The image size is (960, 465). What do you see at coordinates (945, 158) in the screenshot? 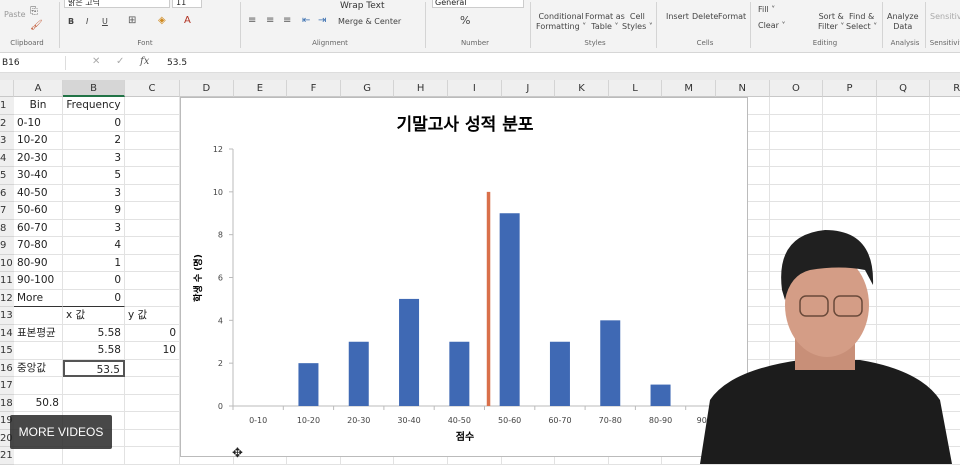
I see `cell-R4` at bounding box center [945, 158].